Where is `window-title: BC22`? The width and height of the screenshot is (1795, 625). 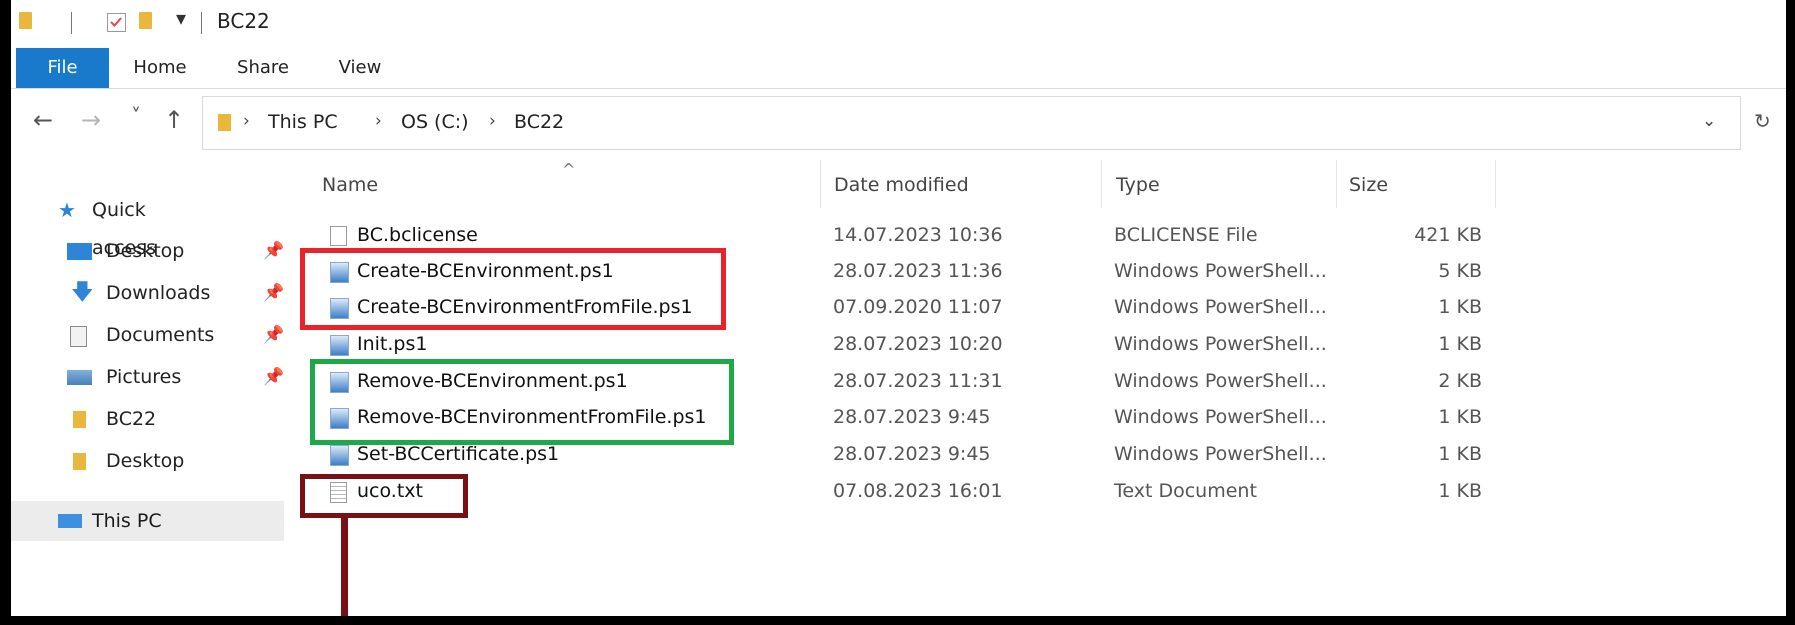
window-title: BC22 is located at coordinates (243, 21).